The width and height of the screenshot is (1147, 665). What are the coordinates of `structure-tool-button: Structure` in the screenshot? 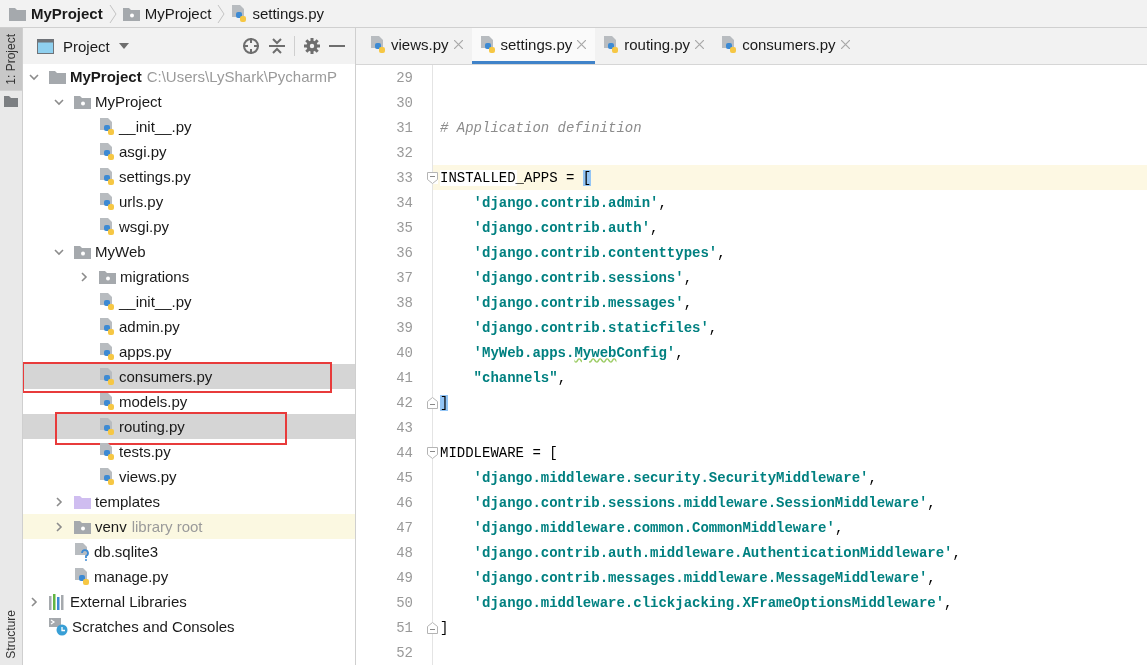 It's located at (11, 634).